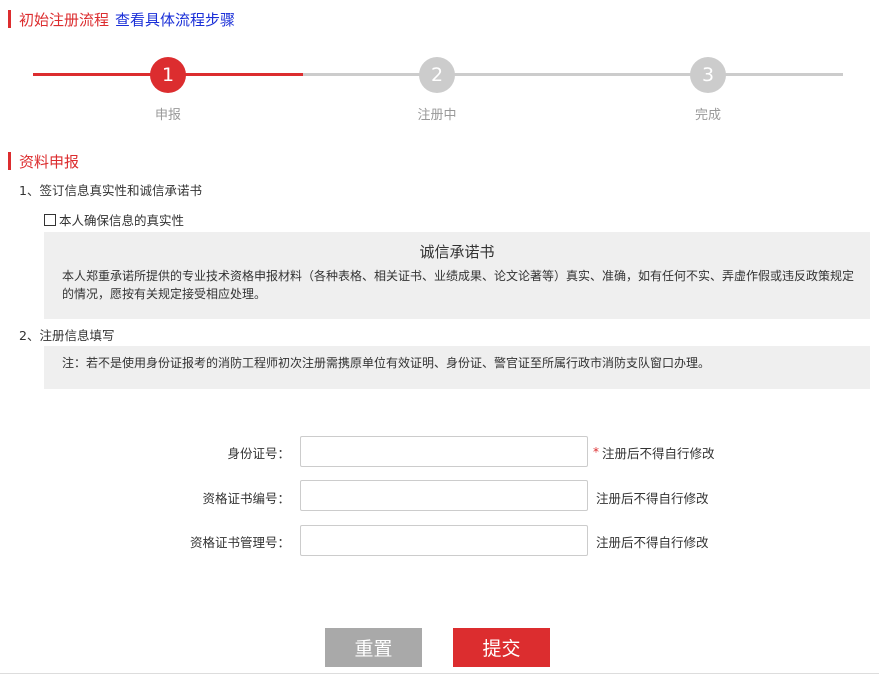 The image size is (879, 676). I want to click on reset-button: 重置, so click(373, 647).